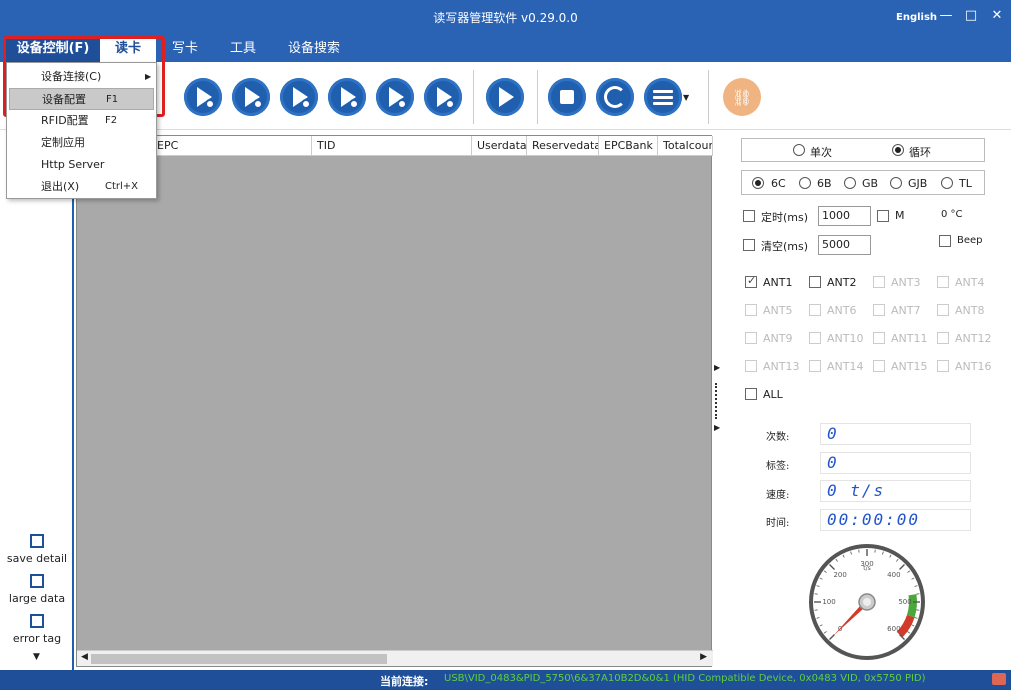 This screenshot has width=1011, height=690. What do you see at coordinates (751, 394) in the screenshot?
I see `all-antennas-checkbox` at bounding box center [751, 394].